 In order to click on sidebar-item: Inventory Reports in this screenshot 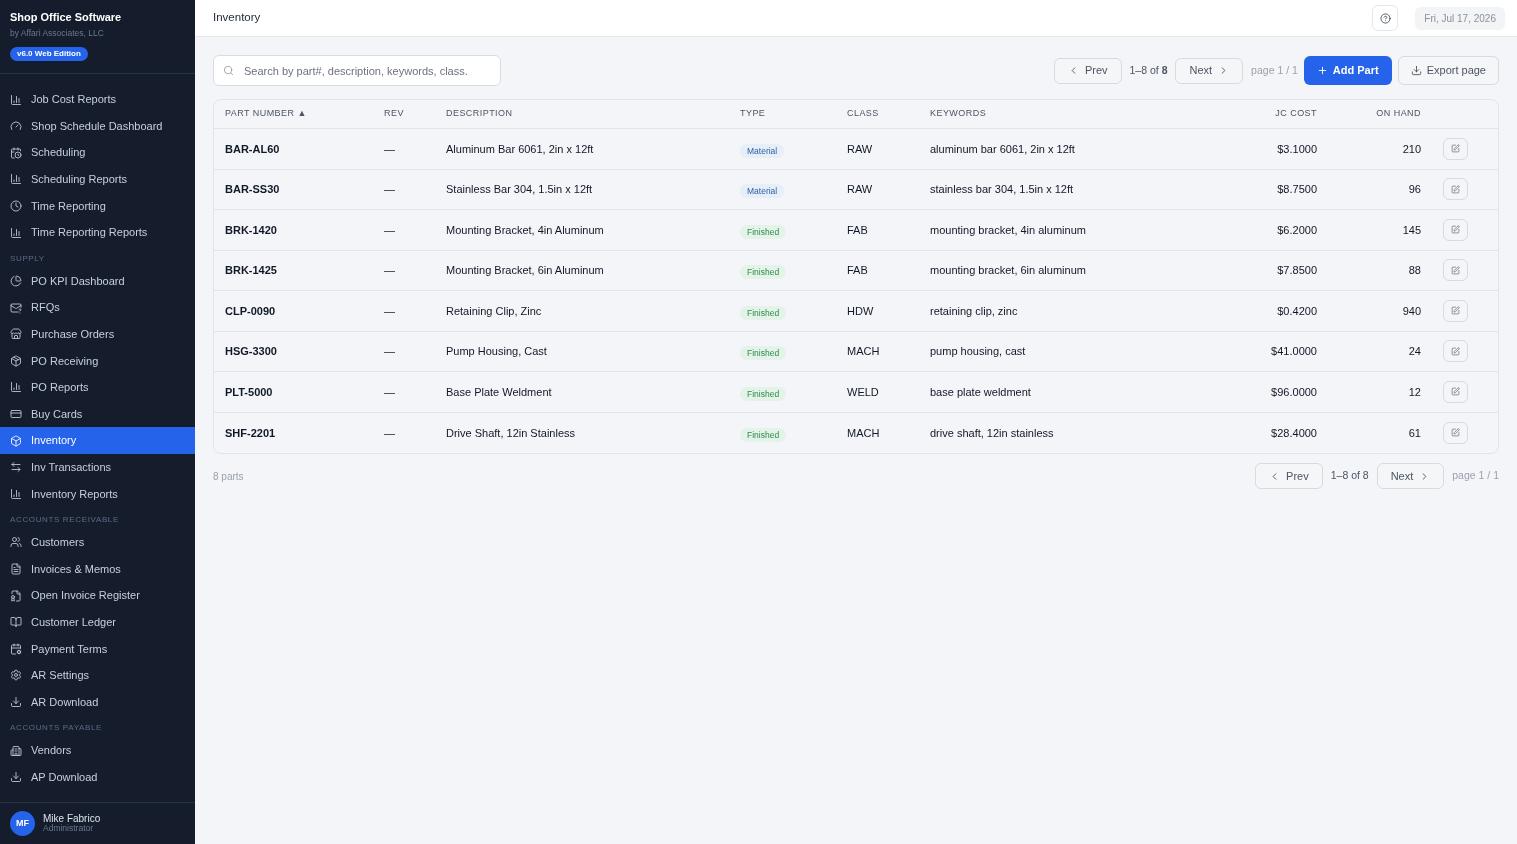, I will do `click(97, 494)`.